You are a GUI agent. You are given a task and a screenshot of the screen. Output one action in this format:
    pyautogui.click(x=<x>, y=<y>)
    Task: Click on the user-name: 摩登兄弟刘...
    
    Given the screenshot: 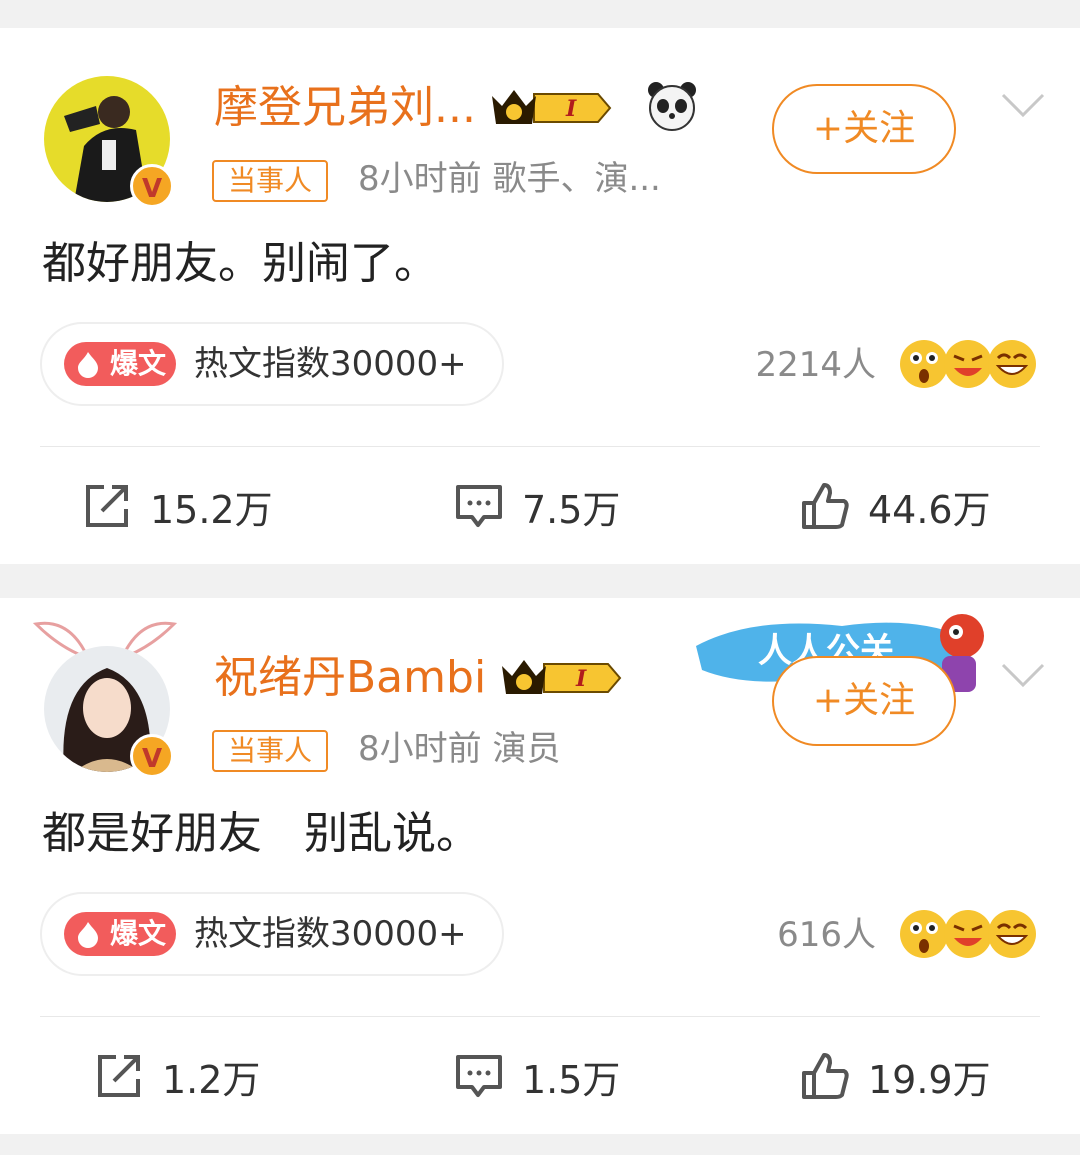 What is the action you would take?
    pyautogui.click(x=345, y=108)
    